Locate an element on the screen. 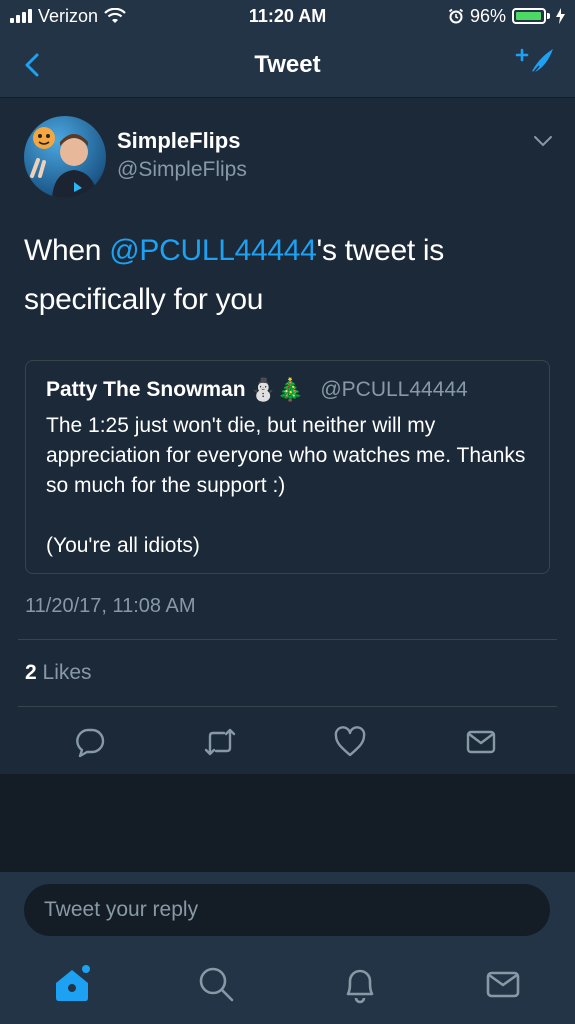 The image size is (575, 1024). carrier-label: Verizon is located at coordinates (68, 15).